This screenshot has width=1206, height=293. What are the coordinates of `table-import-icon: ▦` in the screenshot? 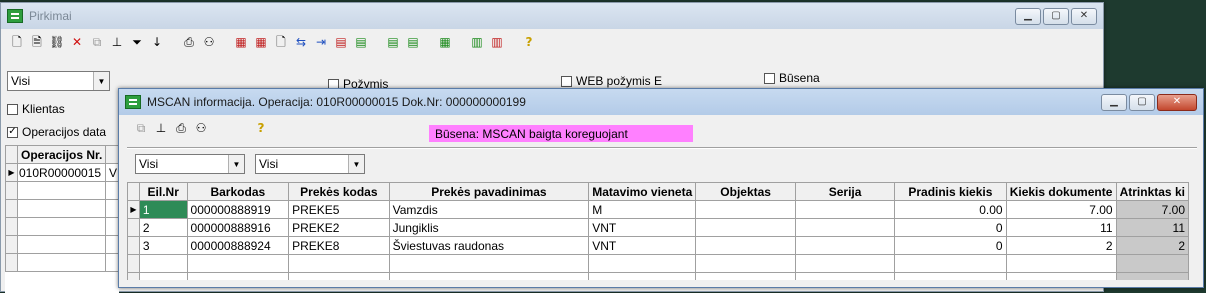 It's located at (261, 42).